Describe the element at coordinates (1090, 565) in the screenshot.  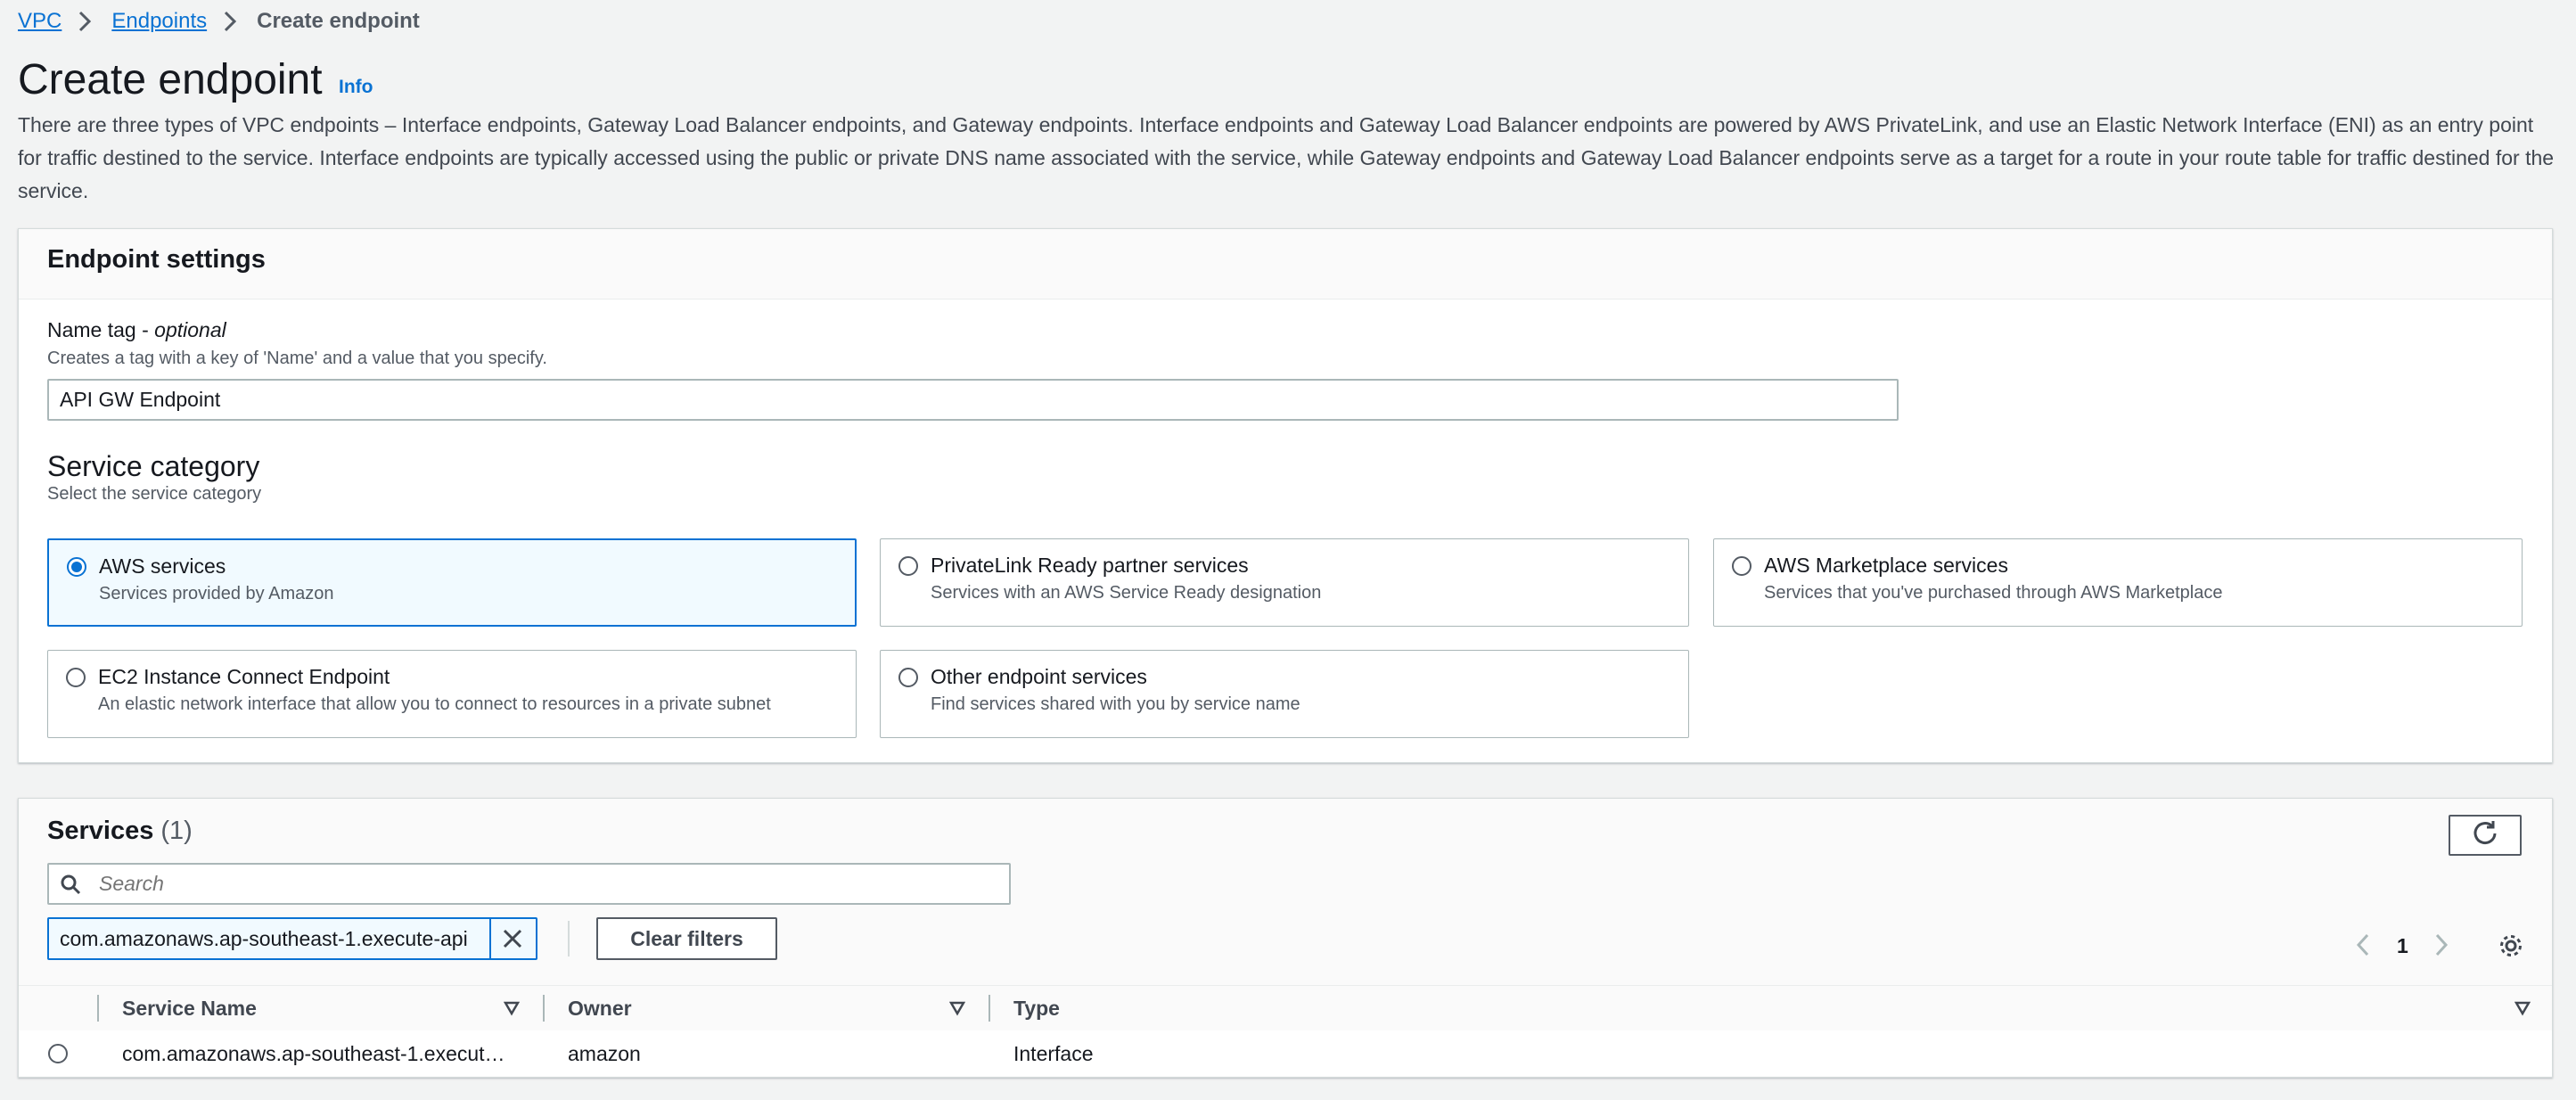
I see `tile-label: PrivateLink Ready partner services` at that location.